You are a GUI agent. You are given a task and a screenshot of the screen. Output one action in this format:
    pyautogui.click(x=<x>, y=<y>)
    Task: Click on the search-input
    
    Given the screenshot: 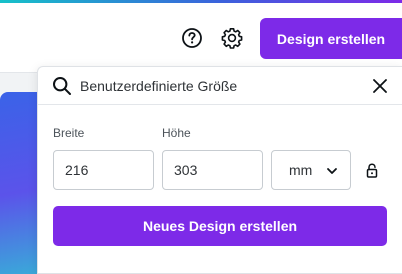 What is the action you would take?
    pyautogui.click(x=220, y=86)
    